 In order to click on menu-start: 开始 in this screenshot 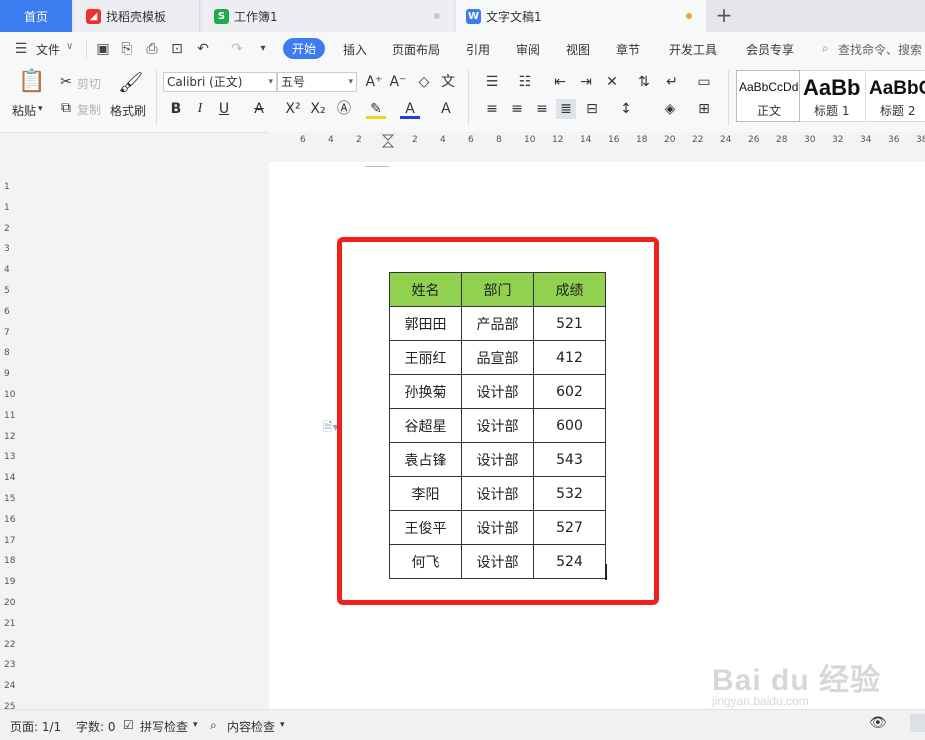, I will do `click(304, 48)`.